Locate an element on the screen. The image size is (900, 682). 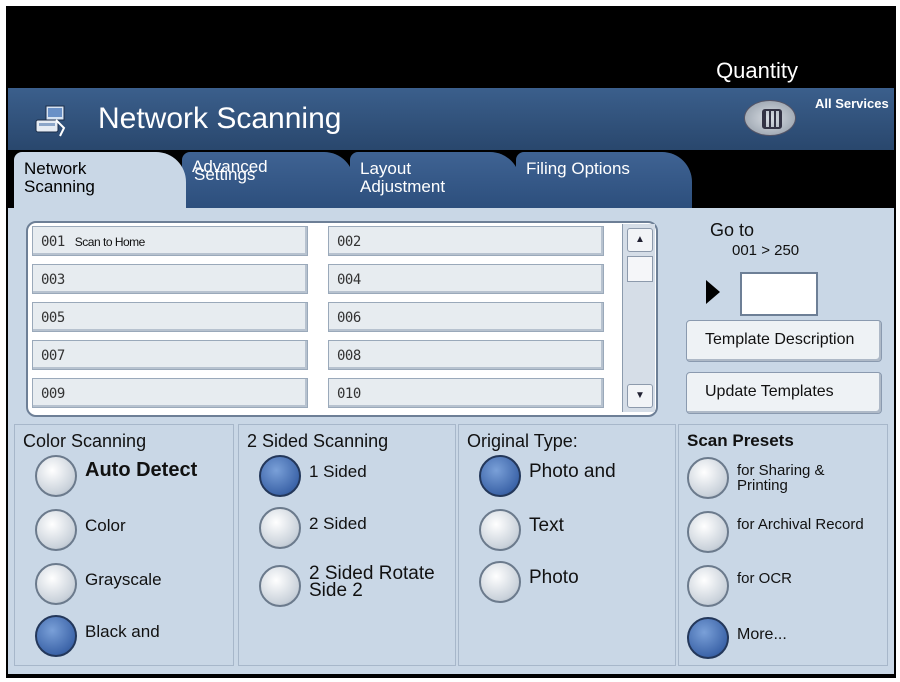
radio-label: Grayscale is located at coordinates (123, 579).